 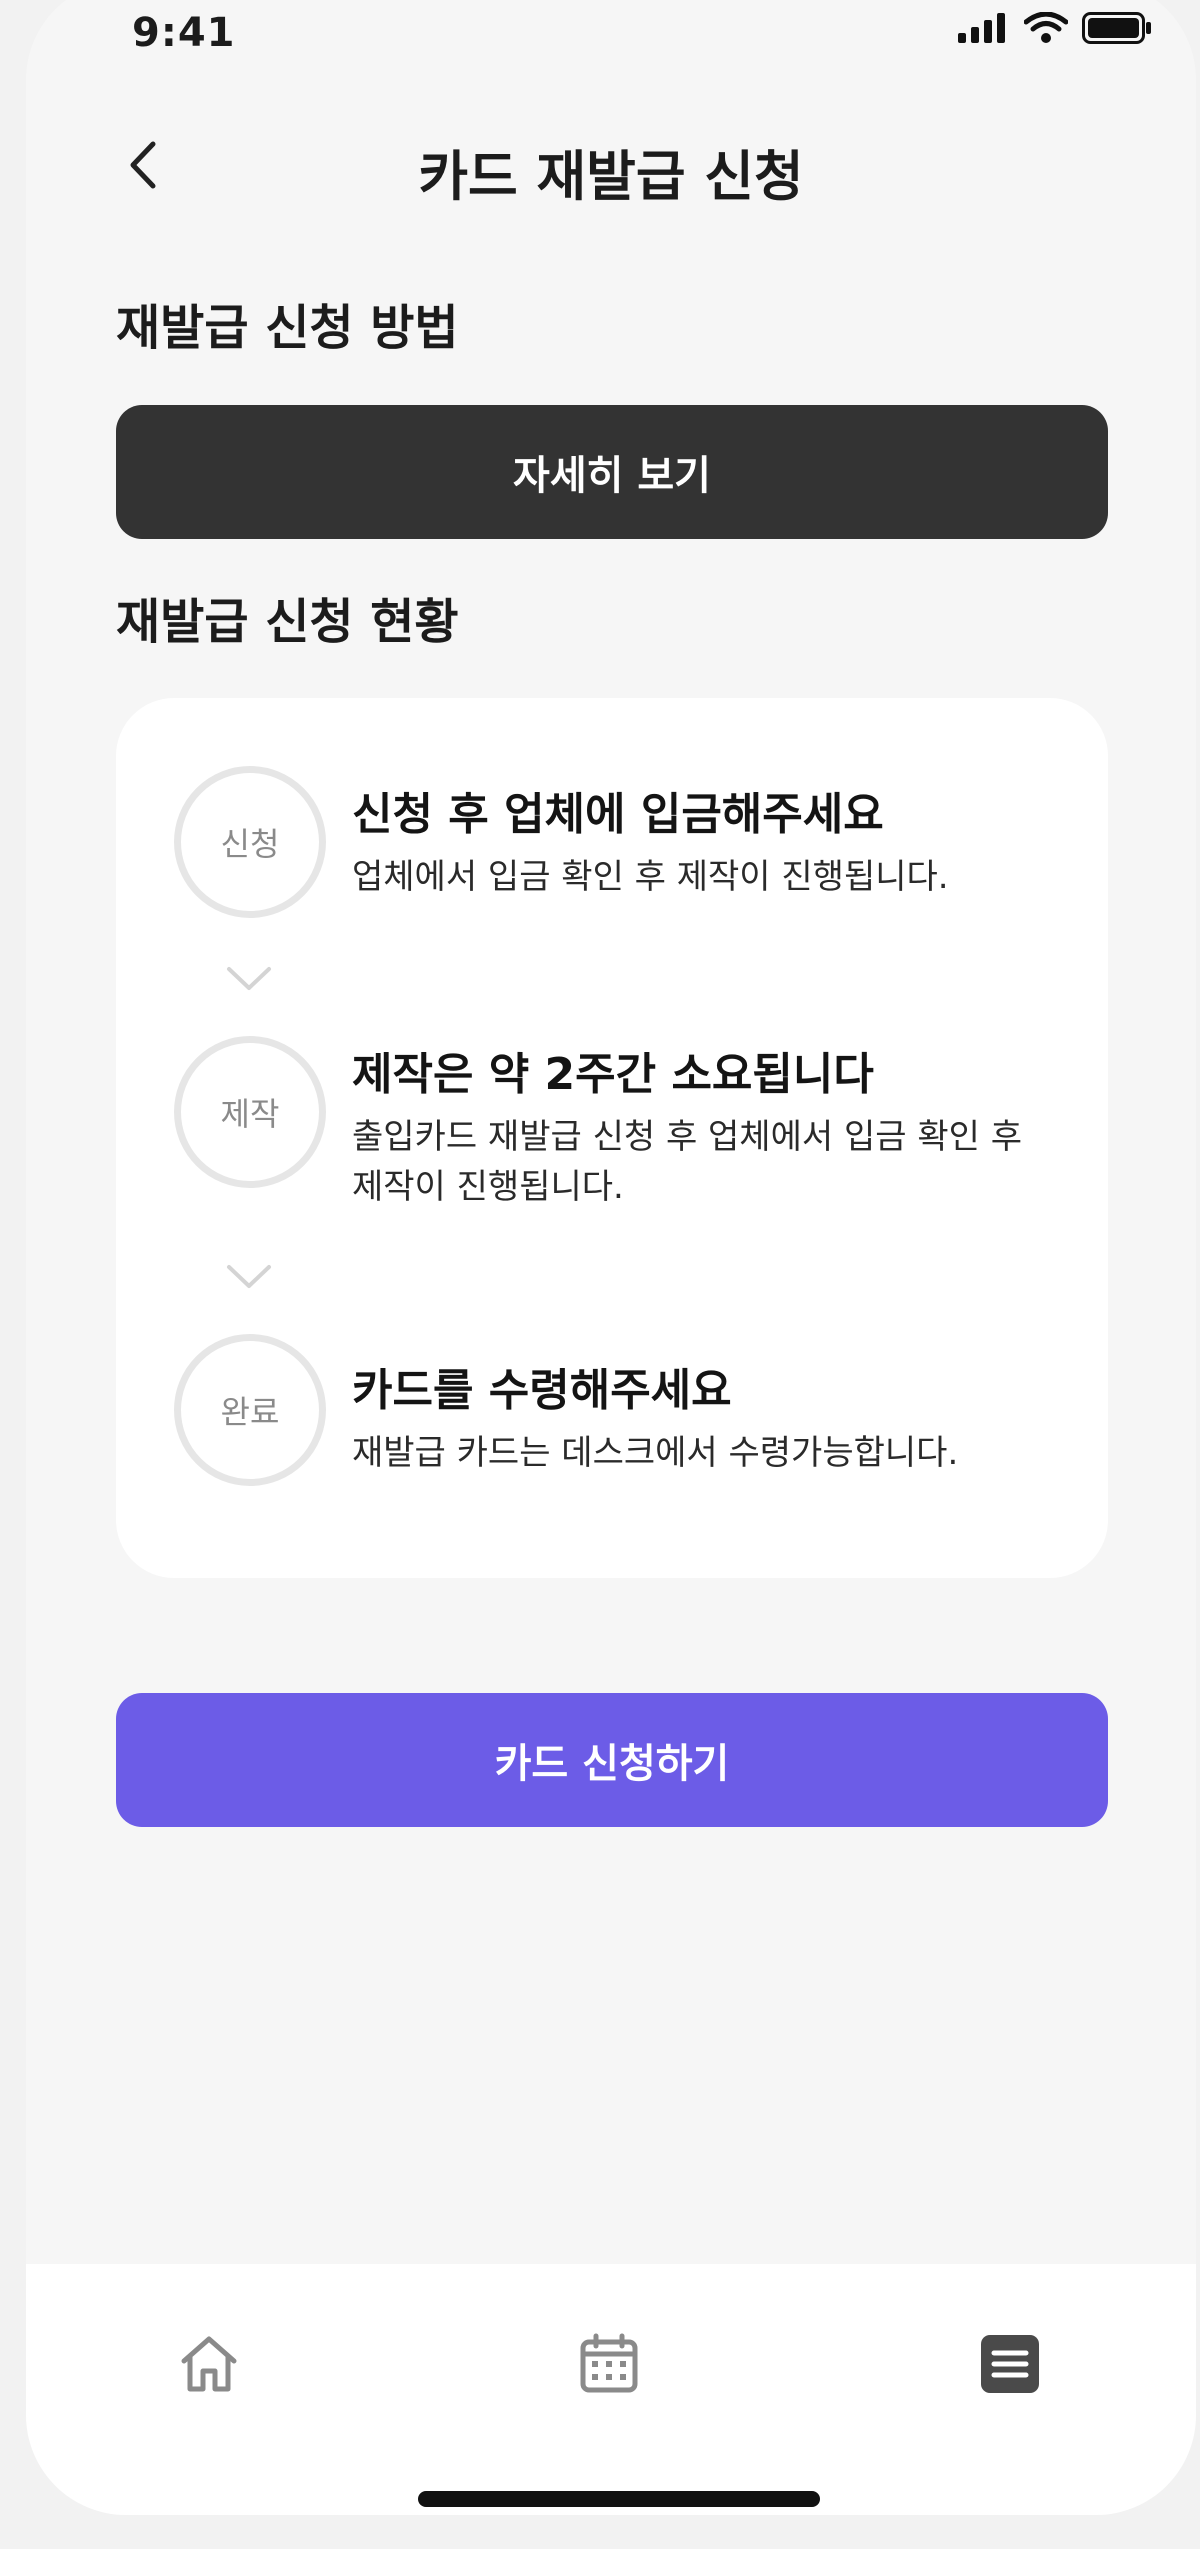 I want to click on tab-home, so click(x=209, y=2364).